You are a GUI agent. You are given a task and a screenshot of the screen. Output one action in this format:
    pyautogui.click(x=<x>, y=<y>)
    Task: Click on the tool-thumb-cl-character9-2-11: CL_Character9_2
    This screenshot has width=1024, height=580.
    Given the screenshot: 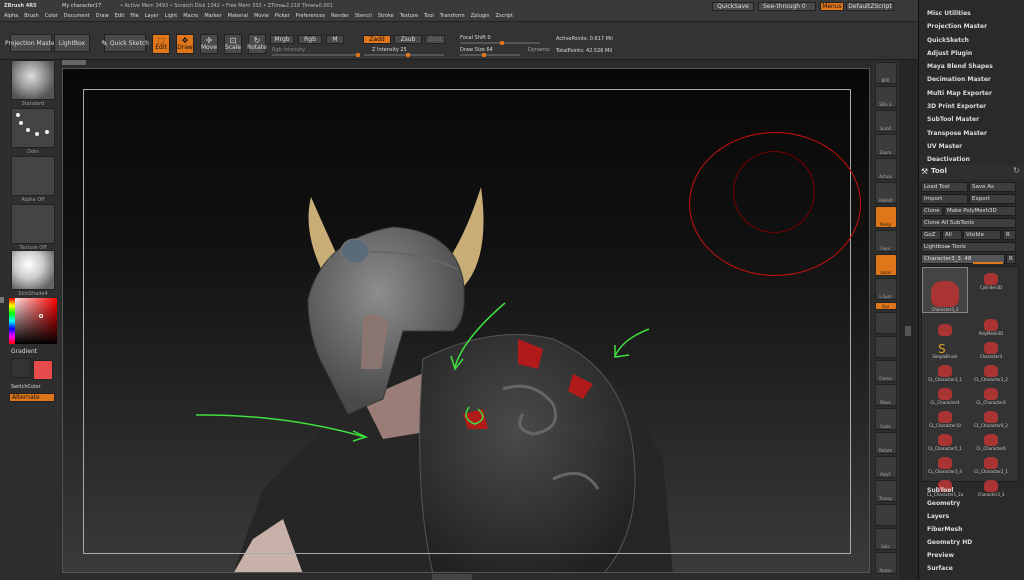 What is the action you would take?
    pyautogui.click(x=991, y=416)
    